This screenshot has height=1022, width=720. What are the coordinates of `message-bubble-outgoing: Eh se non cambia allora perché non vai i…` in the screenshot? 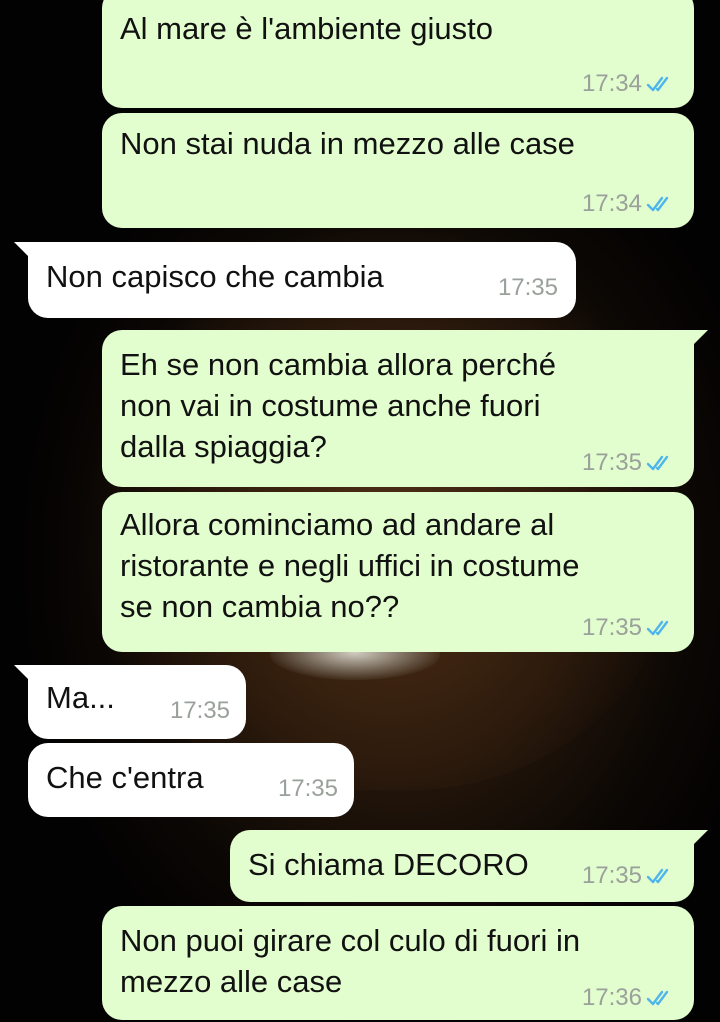 It's located at (405, 408).